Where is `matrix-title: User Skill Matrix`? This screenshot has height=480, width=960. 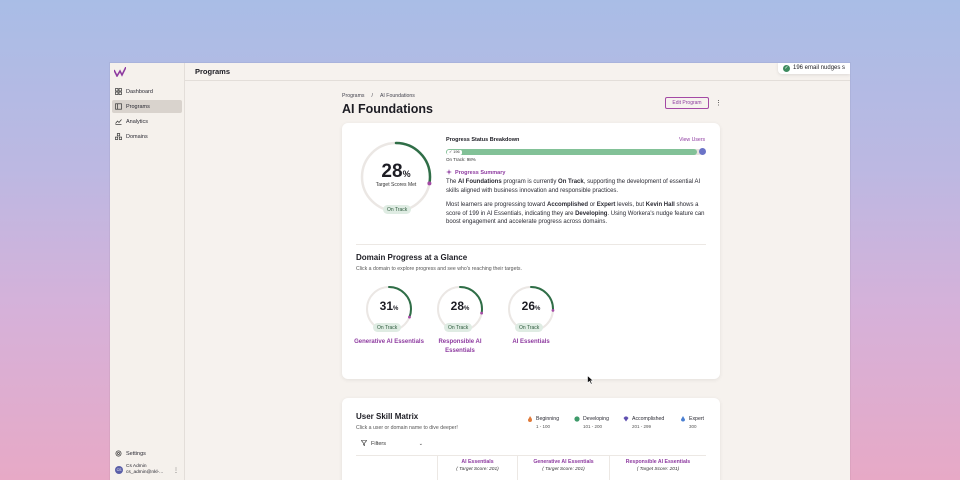 matrix-title: User Skill Matrix is located at coordinates (387, 416).